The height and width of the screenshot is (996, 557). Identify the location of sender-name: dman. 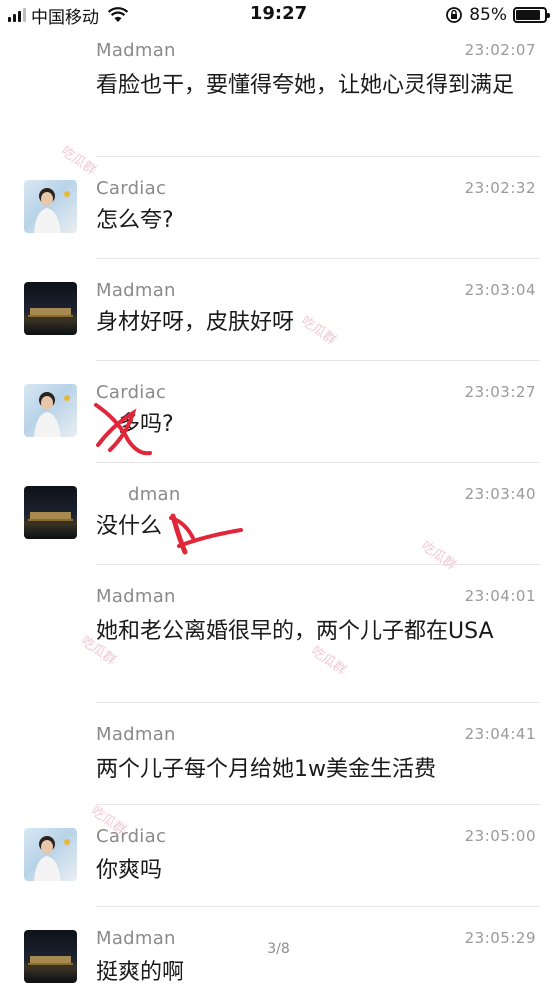
(154, 494).